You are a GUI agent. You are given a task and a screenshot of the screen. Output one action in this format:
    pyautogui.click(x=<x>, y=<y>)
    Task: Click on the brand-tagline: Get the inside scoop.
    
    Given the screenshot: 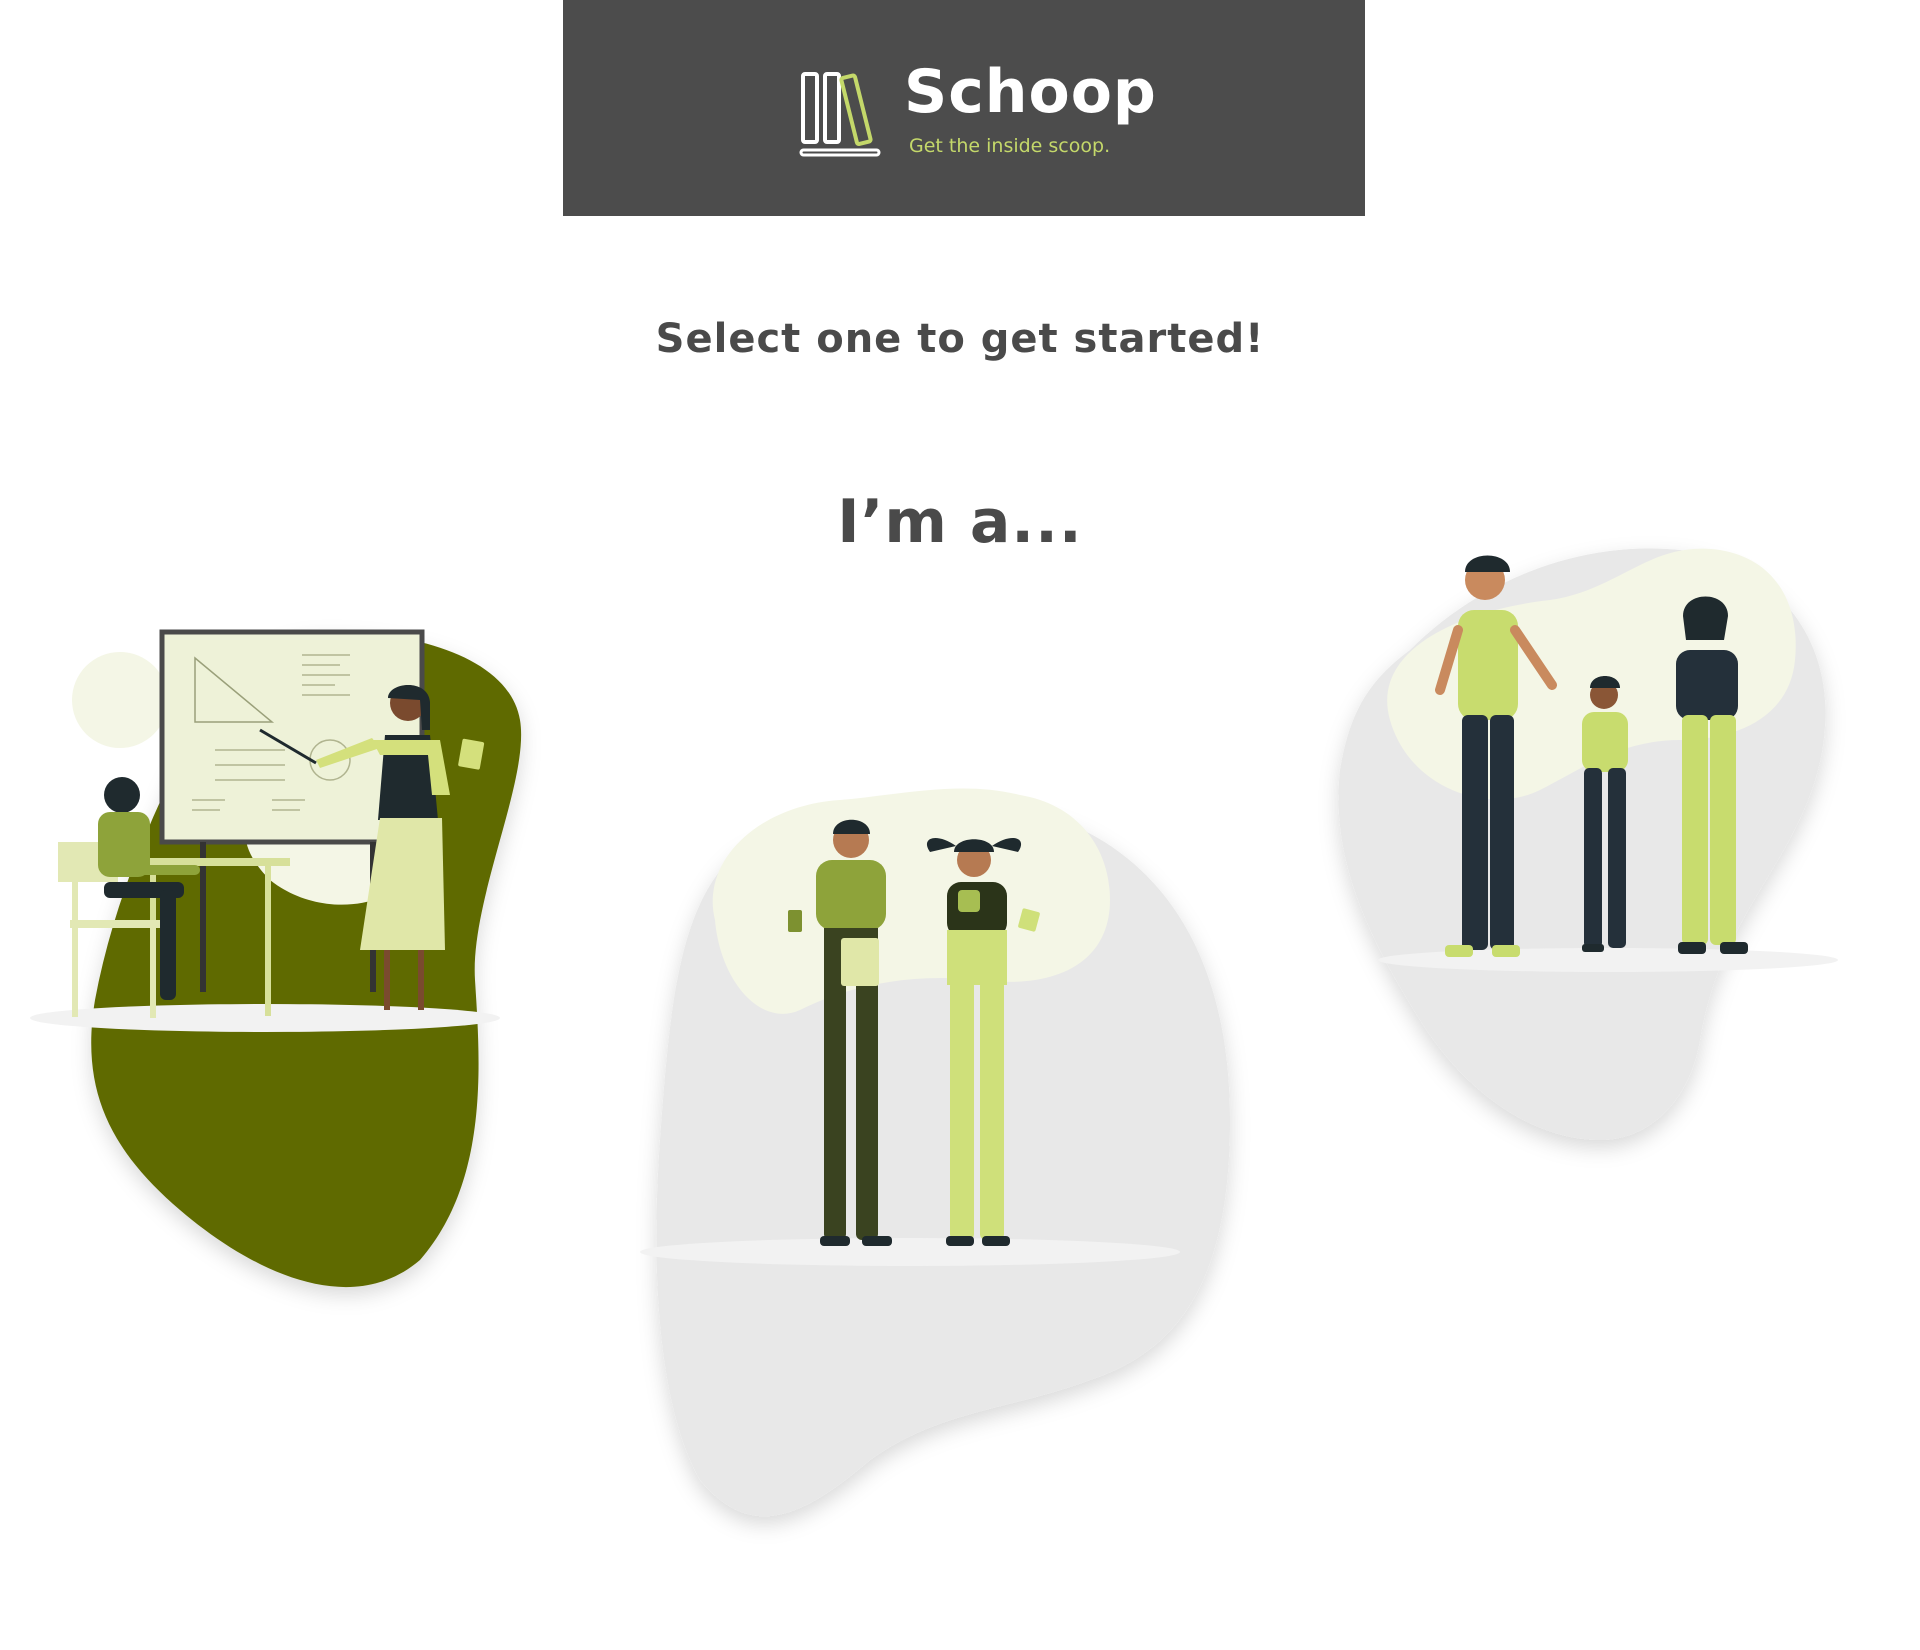 What is the action you would take?
    pyautogui.click(x=1010, y=146)
    